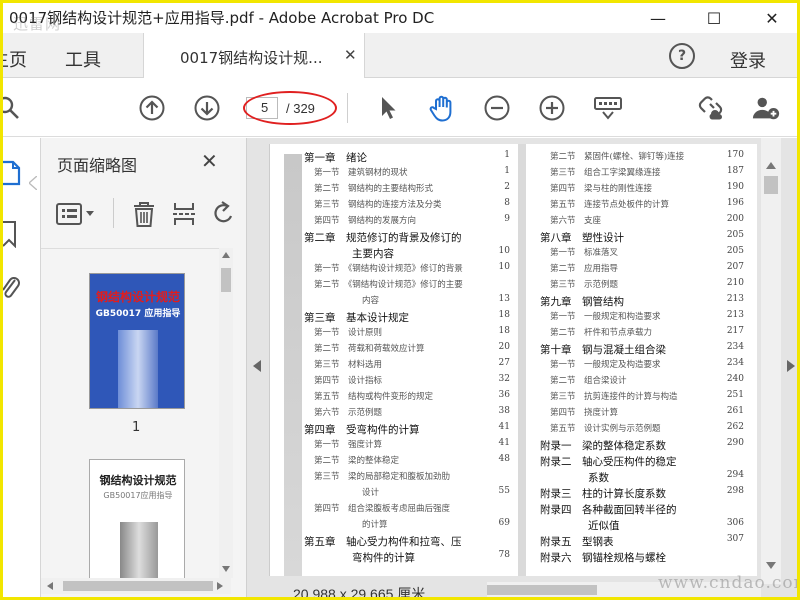 This screenshot has width=800, height=600. I want to click on page-thumbnail-1: 钢结构设计规范 GB50017 应用指导, so click(137, 341).